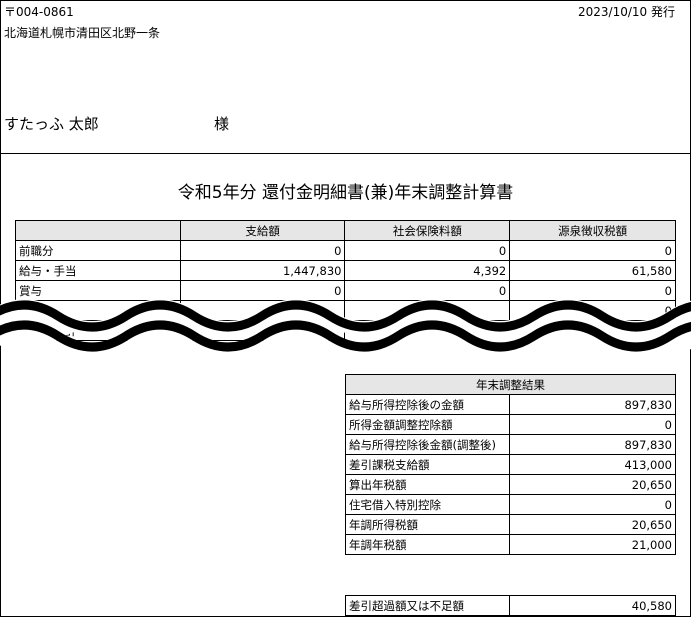 The image size is (691, 617). Describe the element at coordinates (345, 193) in the screenshot. I see `document-title: 令和5年分 還付金明細書(兼)年末調整計算書` at that location.